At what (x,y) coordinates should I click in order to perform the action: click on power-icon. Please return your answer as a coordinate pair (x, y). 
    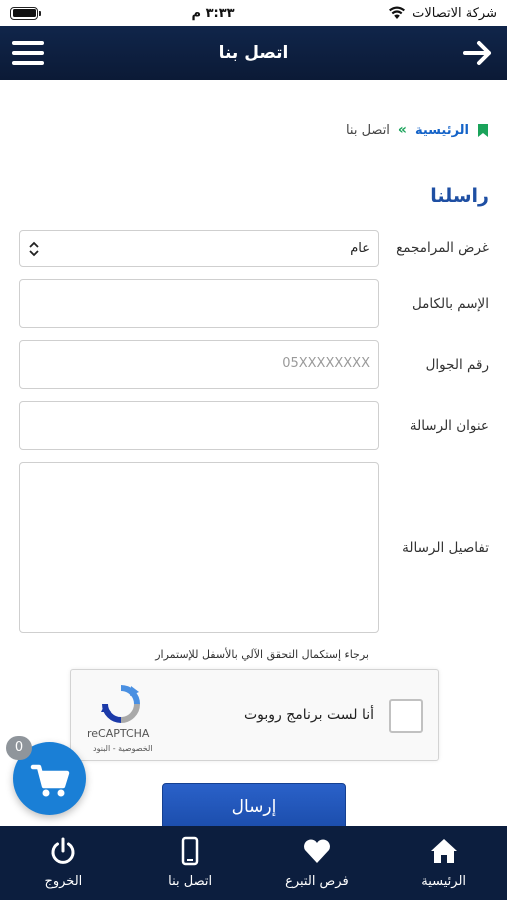
    Looking at the image, I should click on (63, 850).